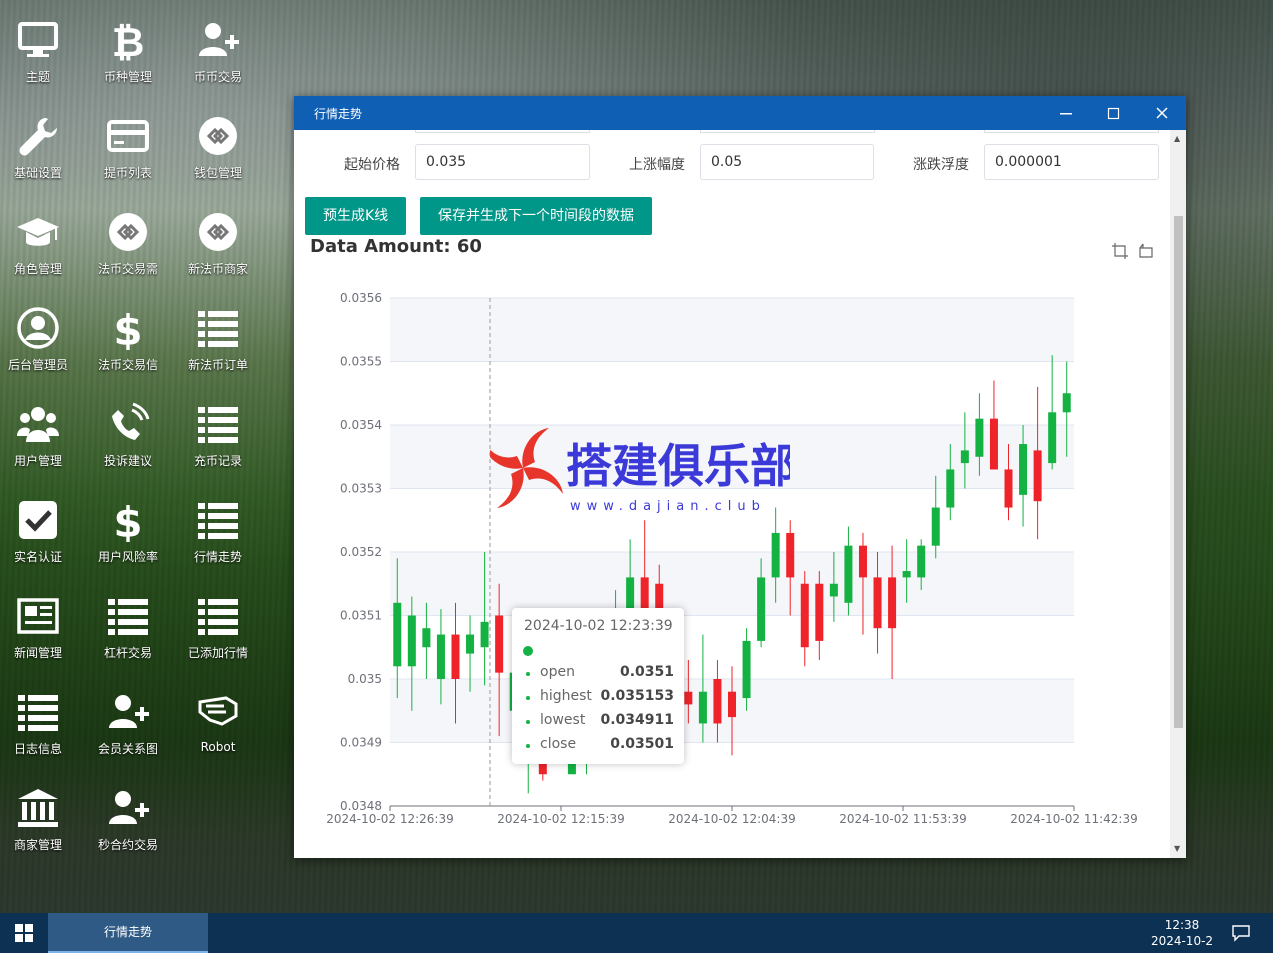  I want to click on desktop-icon-9: 后台管理员, so click(41, 333).